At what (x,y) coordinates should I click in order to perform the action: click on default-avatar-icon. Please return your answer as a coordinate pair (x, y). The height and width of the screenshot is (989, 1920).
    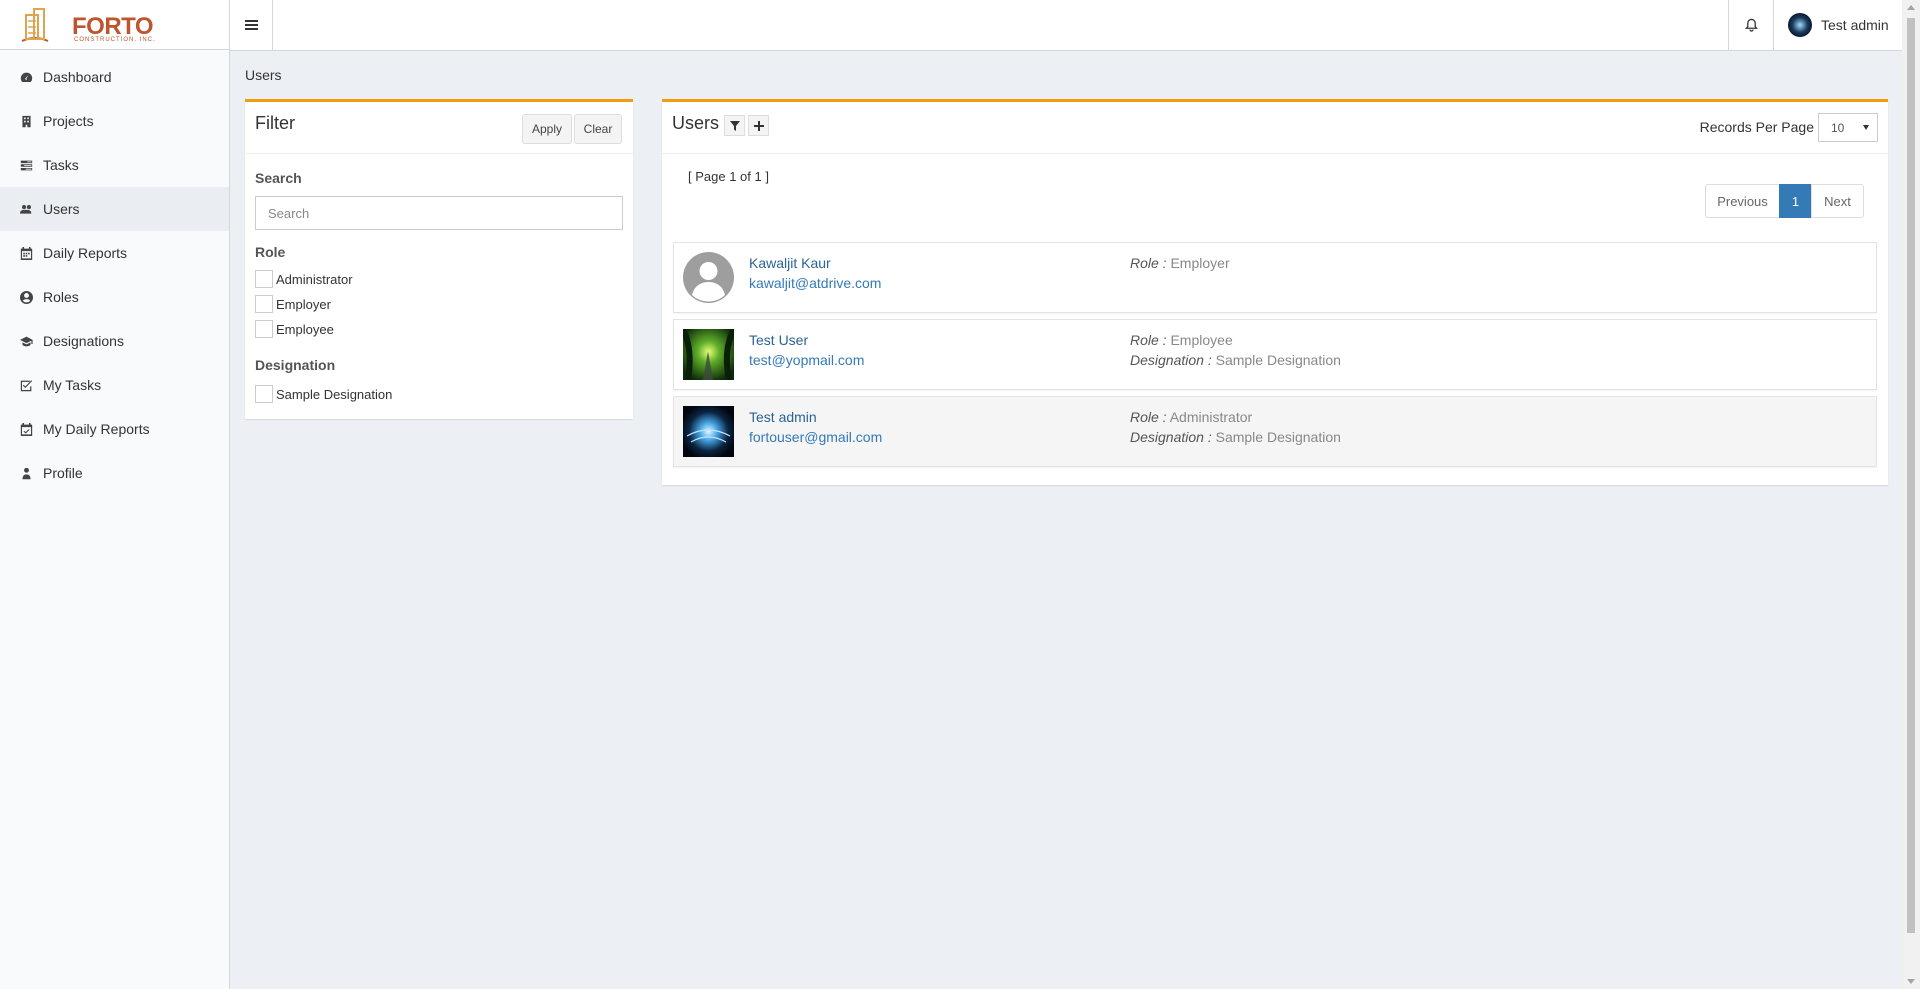
    Looking at the image, I should click on (708, 277).